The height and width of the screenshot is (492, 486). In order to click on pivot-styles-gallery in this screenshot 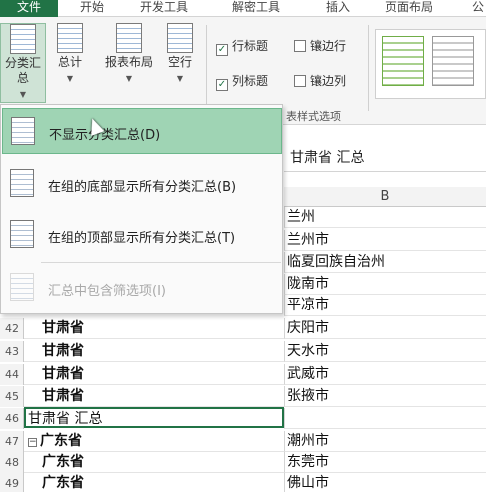, I will do `click(430, 64)`.